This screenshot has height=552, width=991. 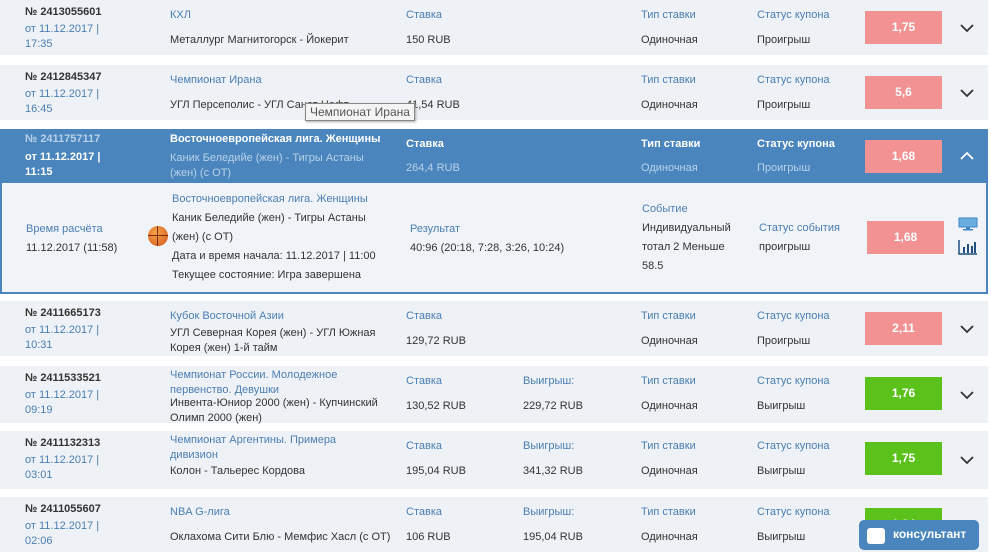 What do you see at coordinates (436, 471) in the screenshot?
I see `stake-amount: 195,04 RUB` at bounding box center [436, 471].